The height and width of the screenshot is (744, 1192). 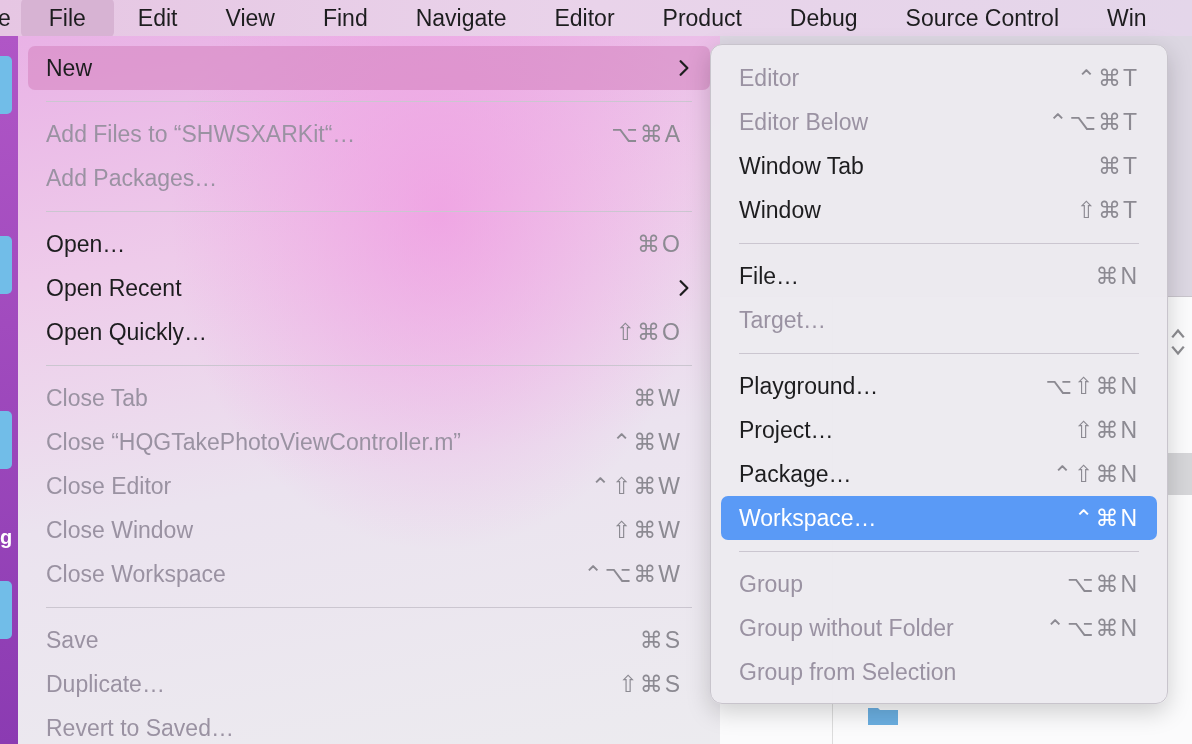 I want to click on menu-bar-item: Debug, so click(x=823, y=19).